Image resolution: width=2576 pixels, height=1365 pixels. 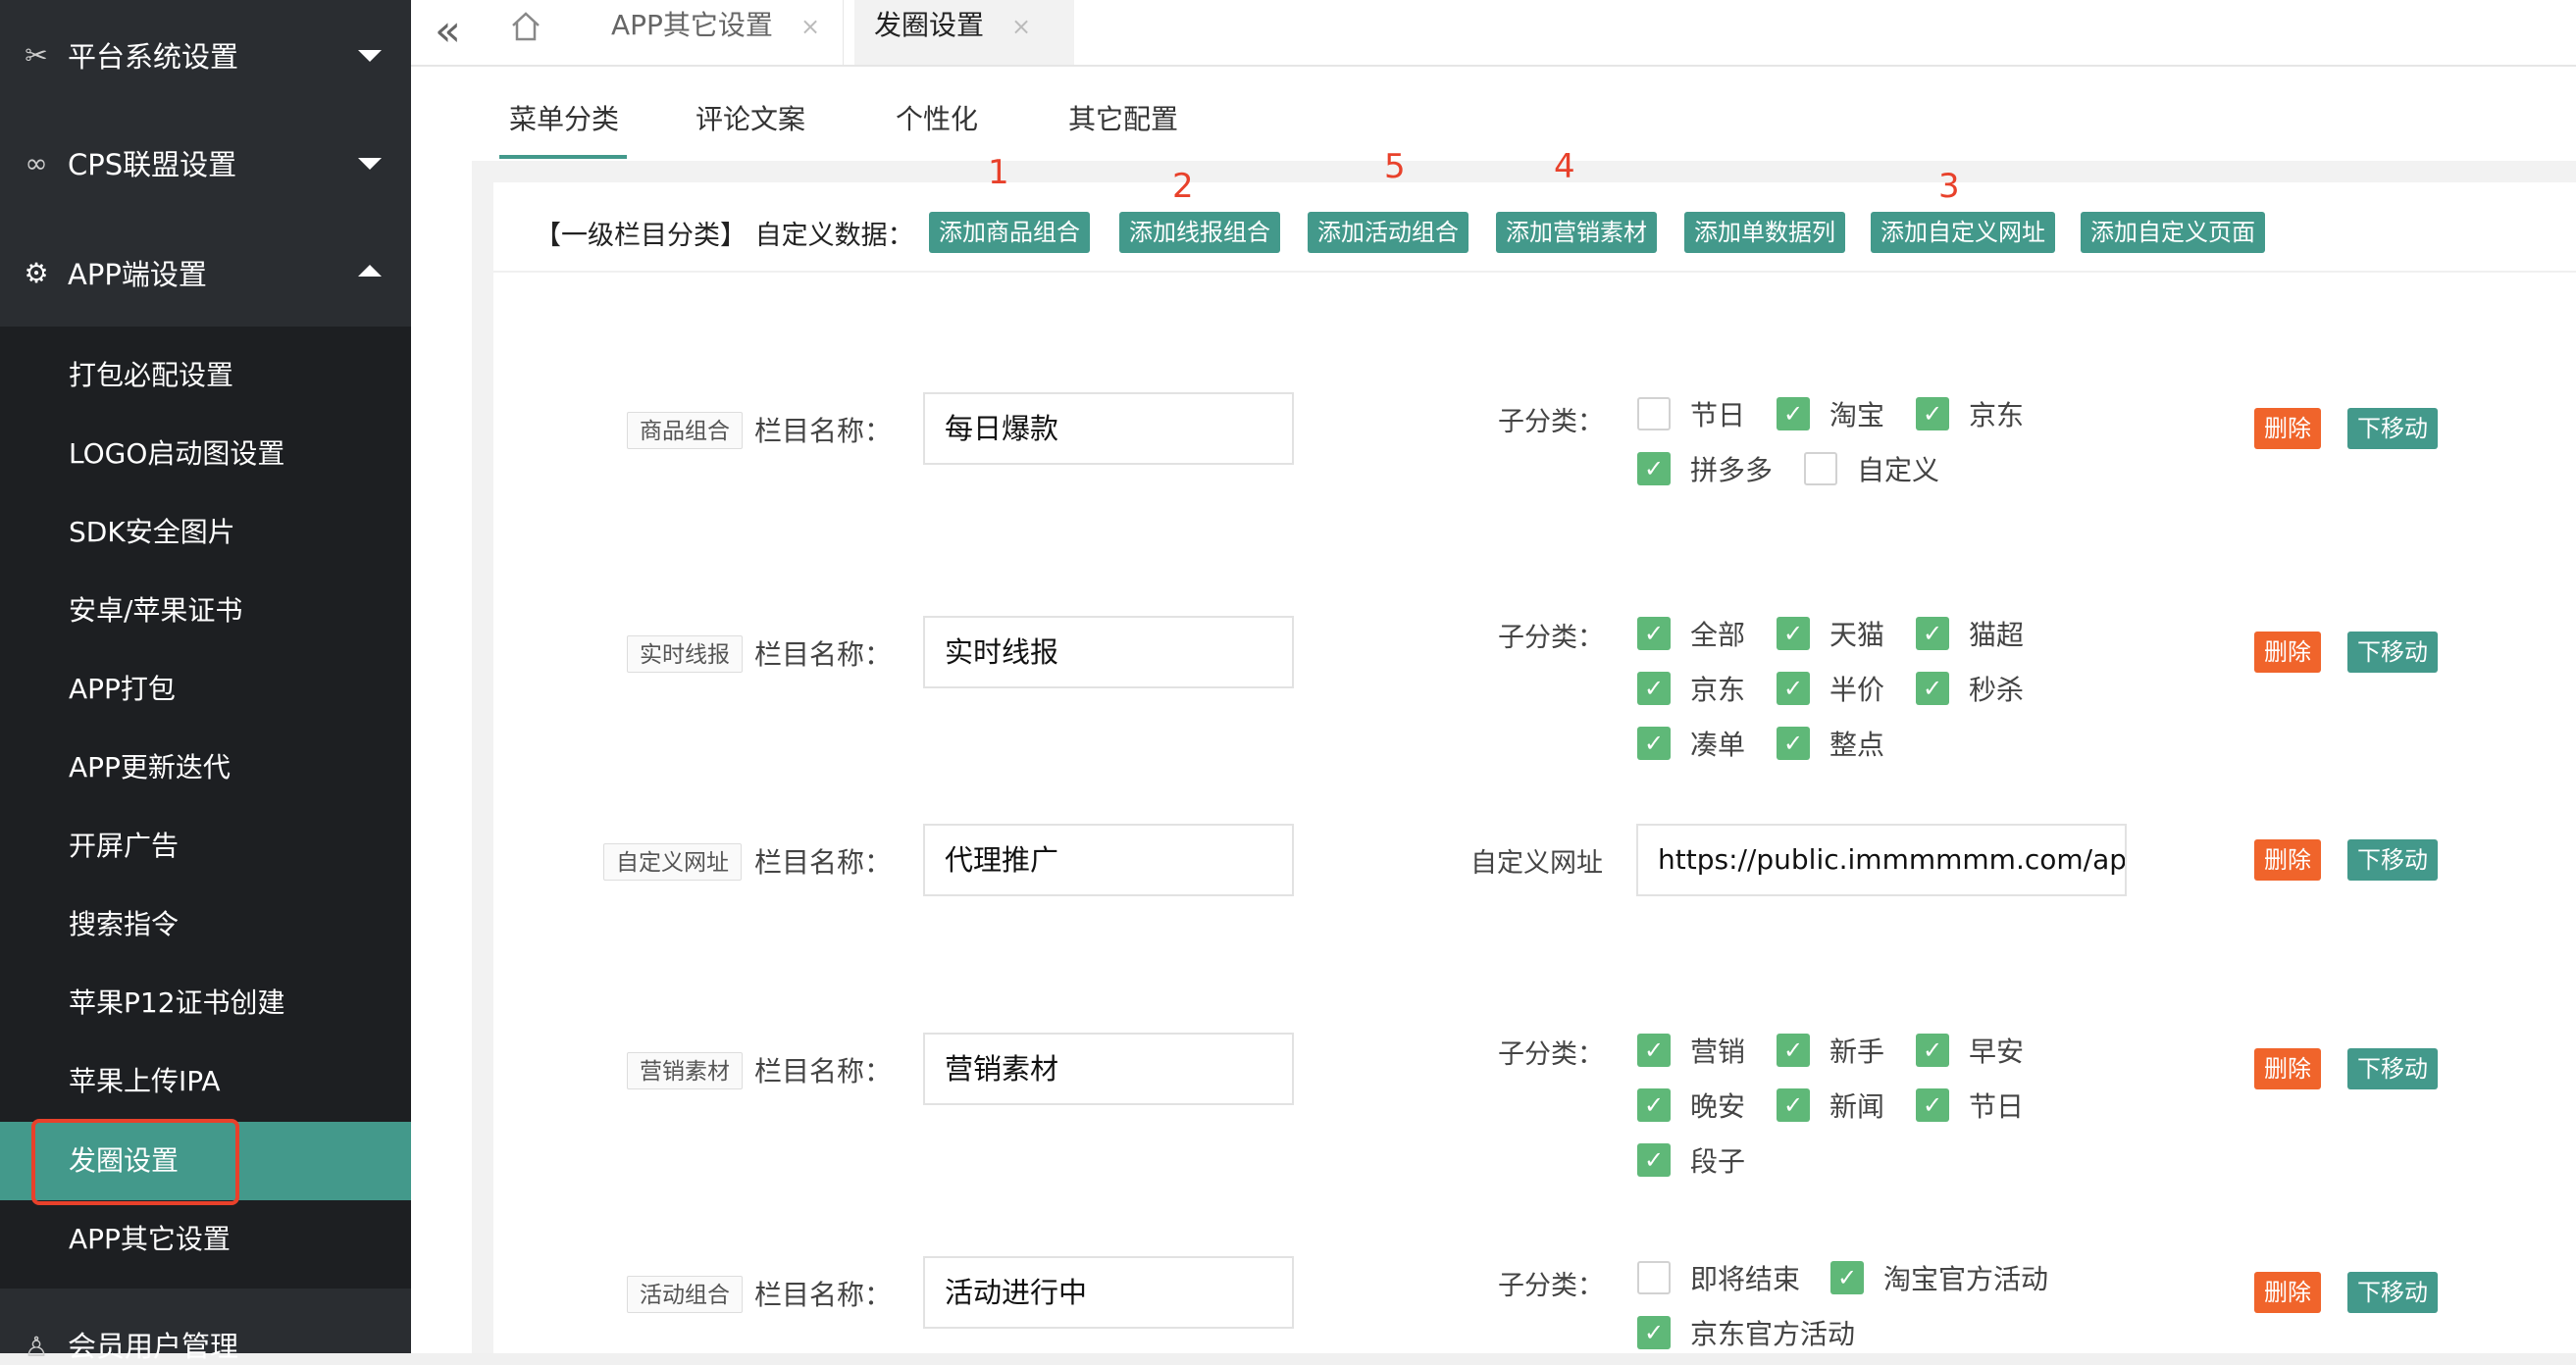 What do you see at coordinates (205, 1239) in the screenshot?
I see `sidebar-item-app-other: APP其它设置` at bounding box center [205, 1239].